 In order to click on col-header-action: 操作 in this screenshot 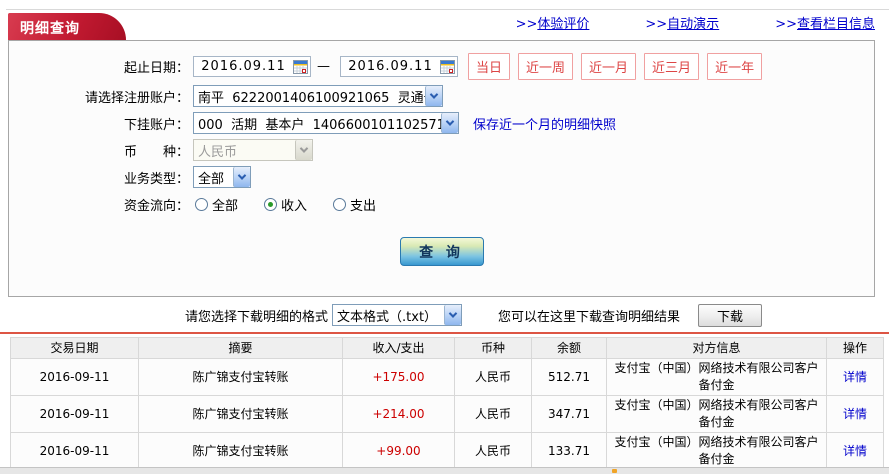, I will do `click(855, 348)`.